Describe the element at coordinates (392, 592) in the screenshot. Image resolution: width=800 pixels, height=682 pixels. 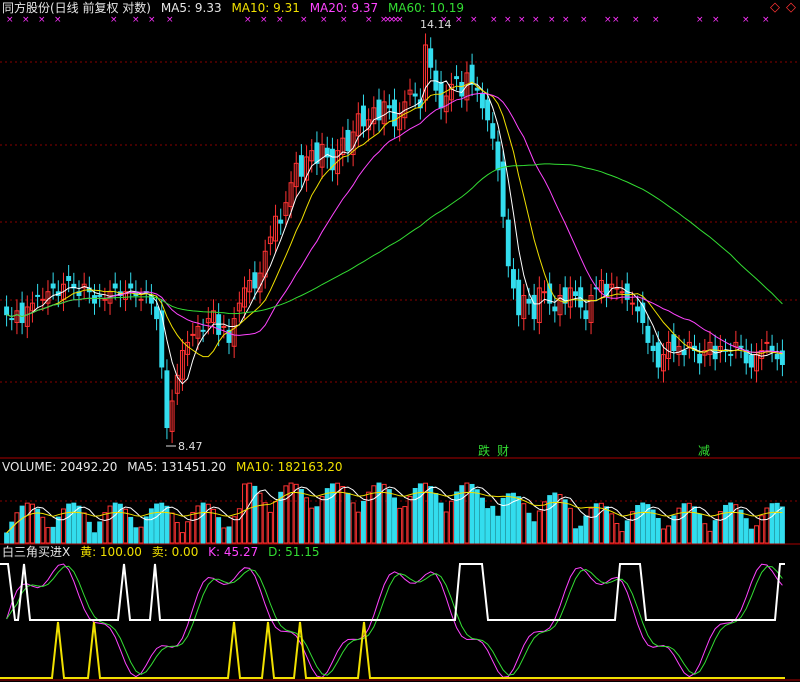
I see `buy-signal-line` at that location.